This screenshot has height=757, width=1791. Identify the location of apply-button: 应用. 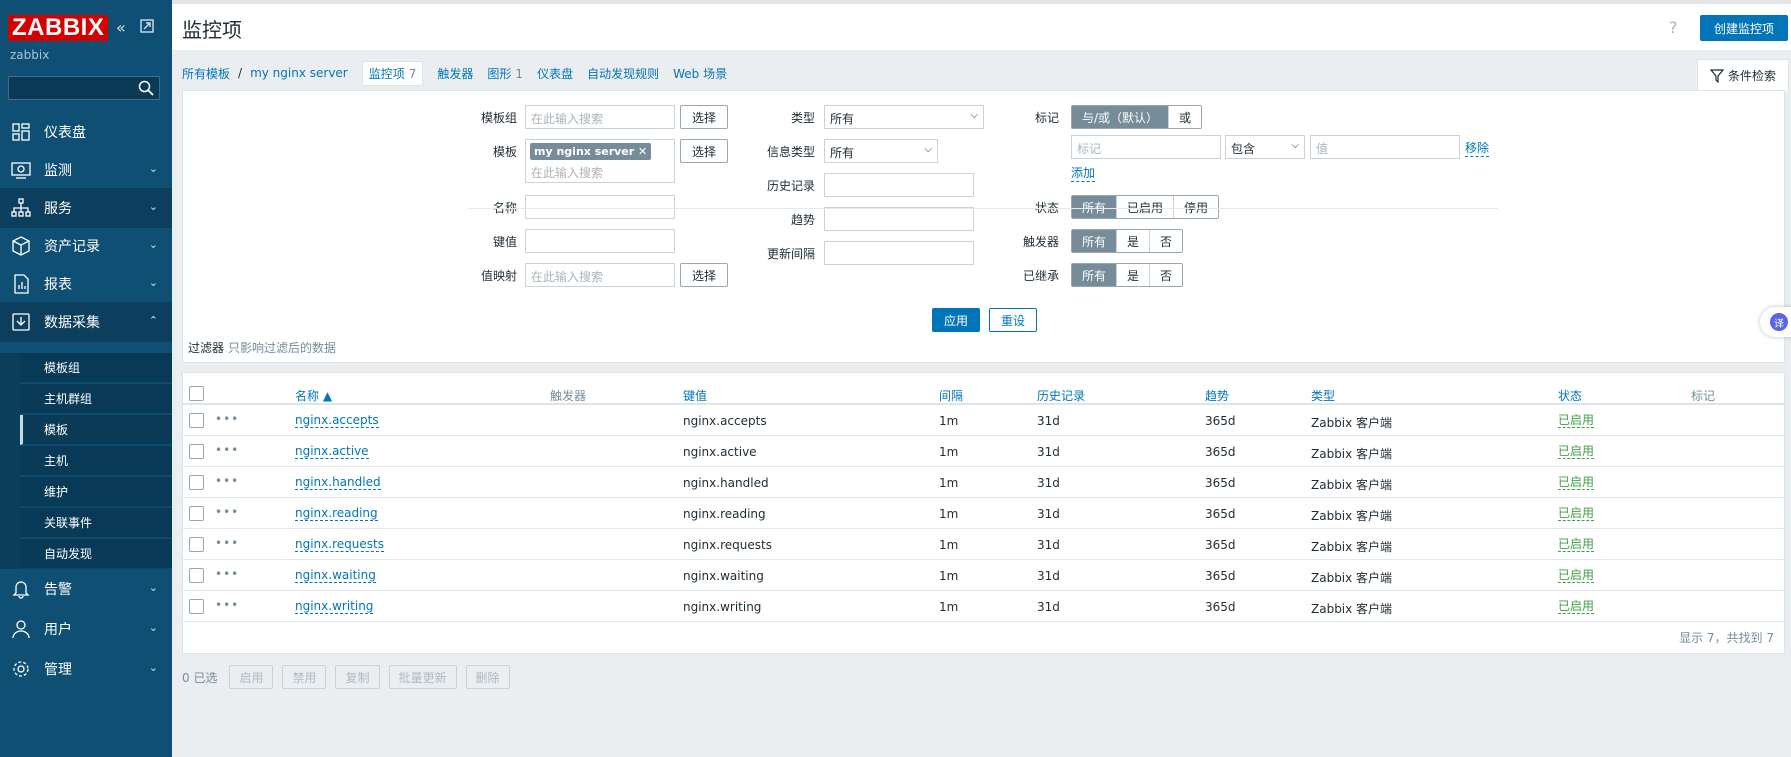
(956, 320).